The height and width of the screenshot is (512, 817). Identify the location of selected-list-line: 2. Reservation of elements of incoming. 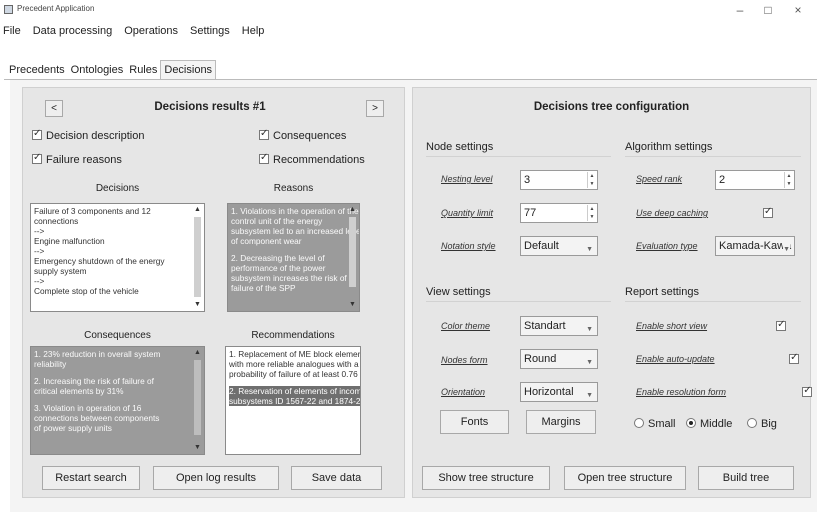
(294, 391).